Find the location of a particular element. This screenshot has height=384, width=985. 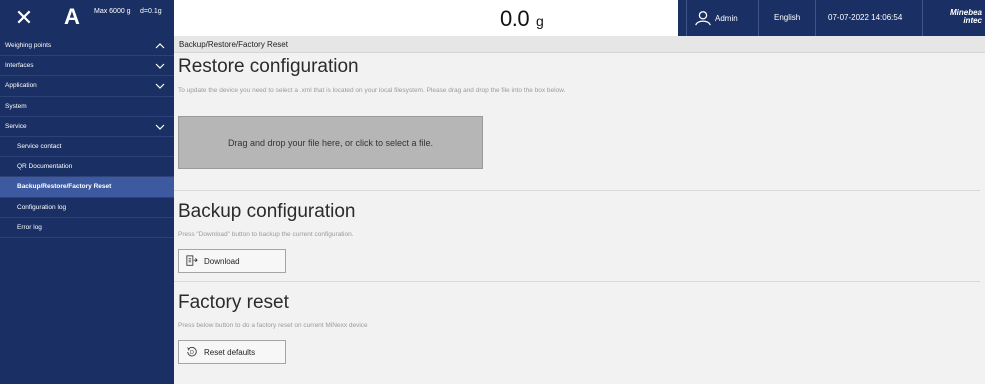

user-menu: Admin is located at coordinates (716, 18).